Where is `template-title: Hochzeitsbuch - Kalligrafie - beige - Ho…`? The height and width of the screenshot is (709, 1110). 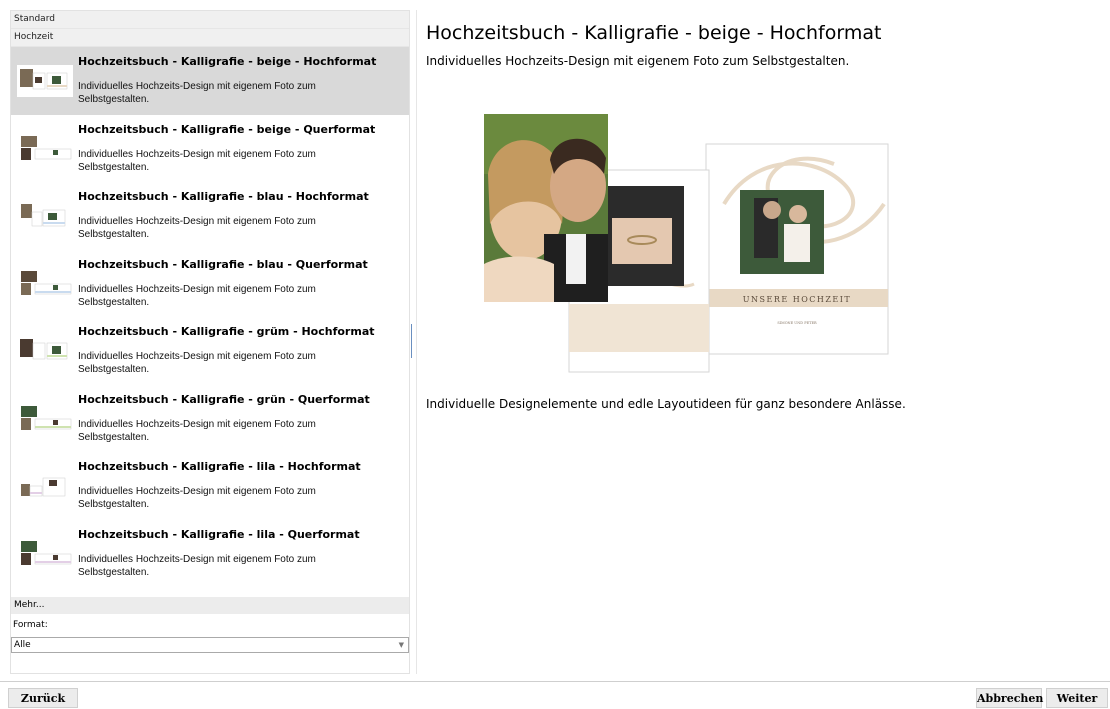 template-title: Hochzeitsbuch - Kalligrafie - beige - Ho… is located at coordinates (227, 61).